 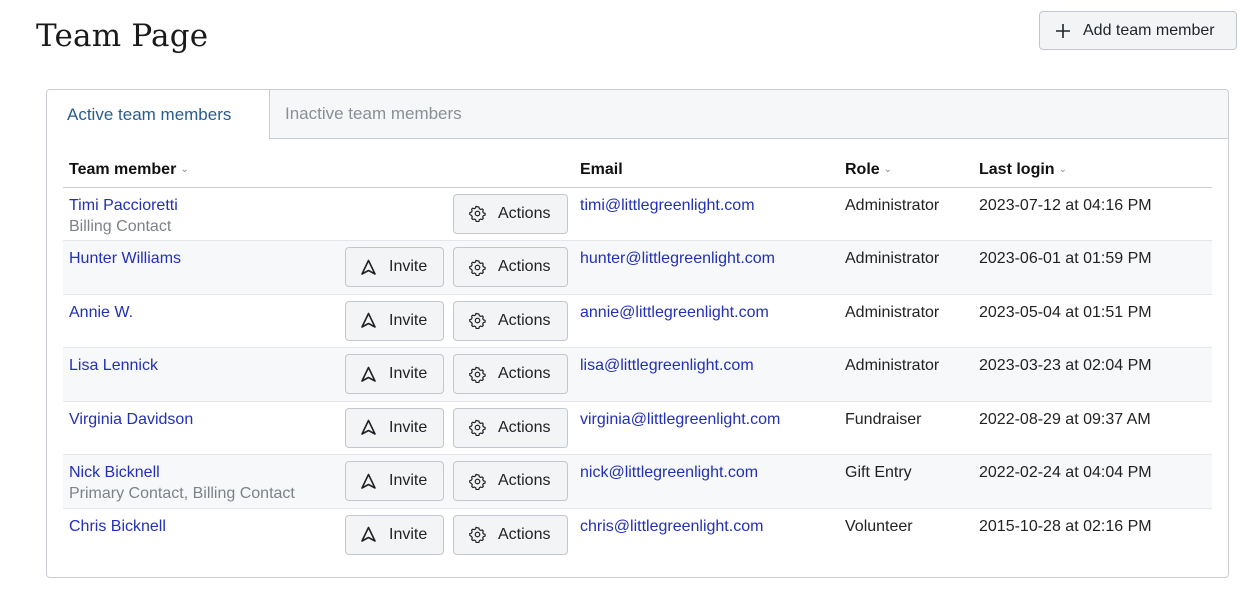 I want to click on column-header-label: Last login, so click(x=1017, y=169).